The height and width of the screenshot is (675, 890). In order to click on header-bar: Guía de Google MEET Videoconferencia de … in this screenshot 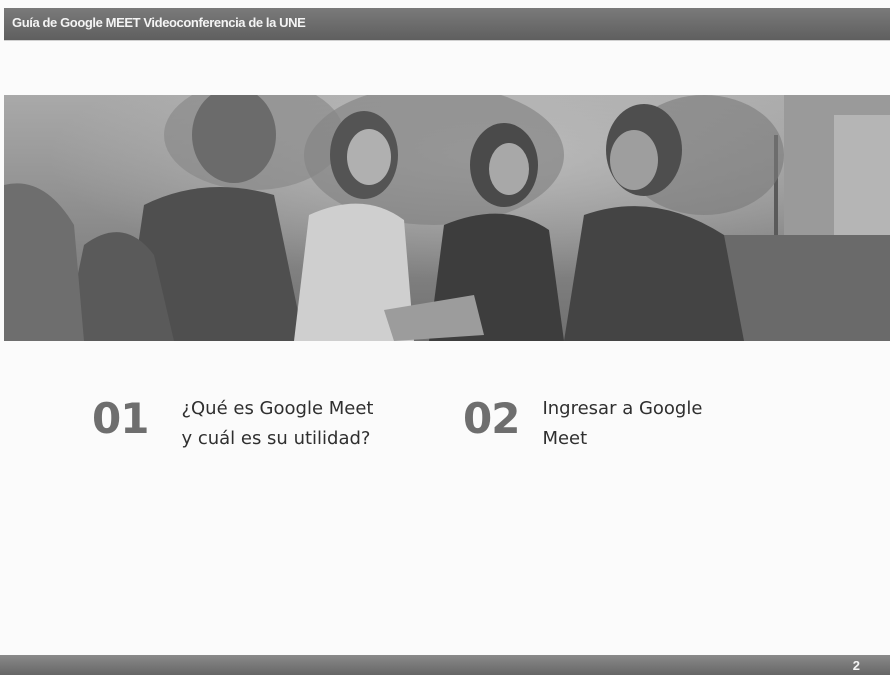, I will do `click(447, 24)`.